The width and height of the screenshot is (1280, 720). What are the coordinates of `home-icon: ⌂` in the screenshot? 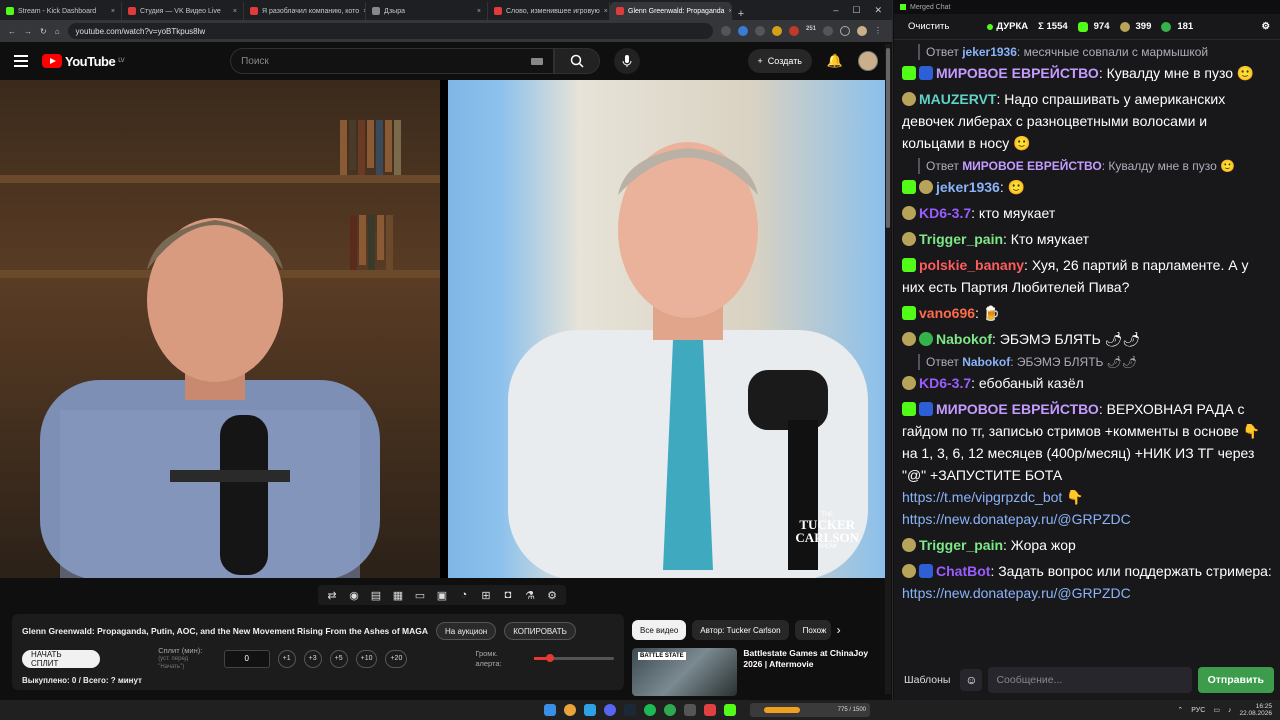 It's located at (57, 31).